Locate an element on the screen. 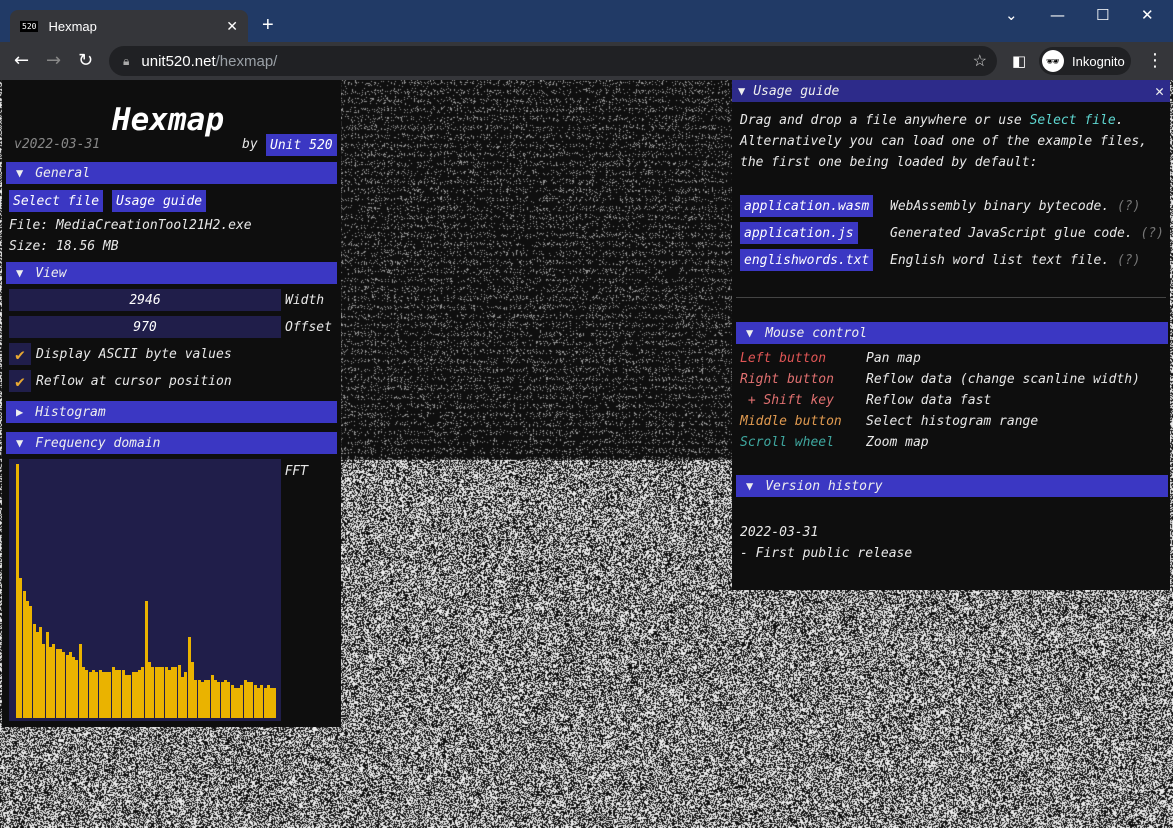 The image size is (1173, 828). version-label: v2022-03-31 is located at coordinates (57, 144).